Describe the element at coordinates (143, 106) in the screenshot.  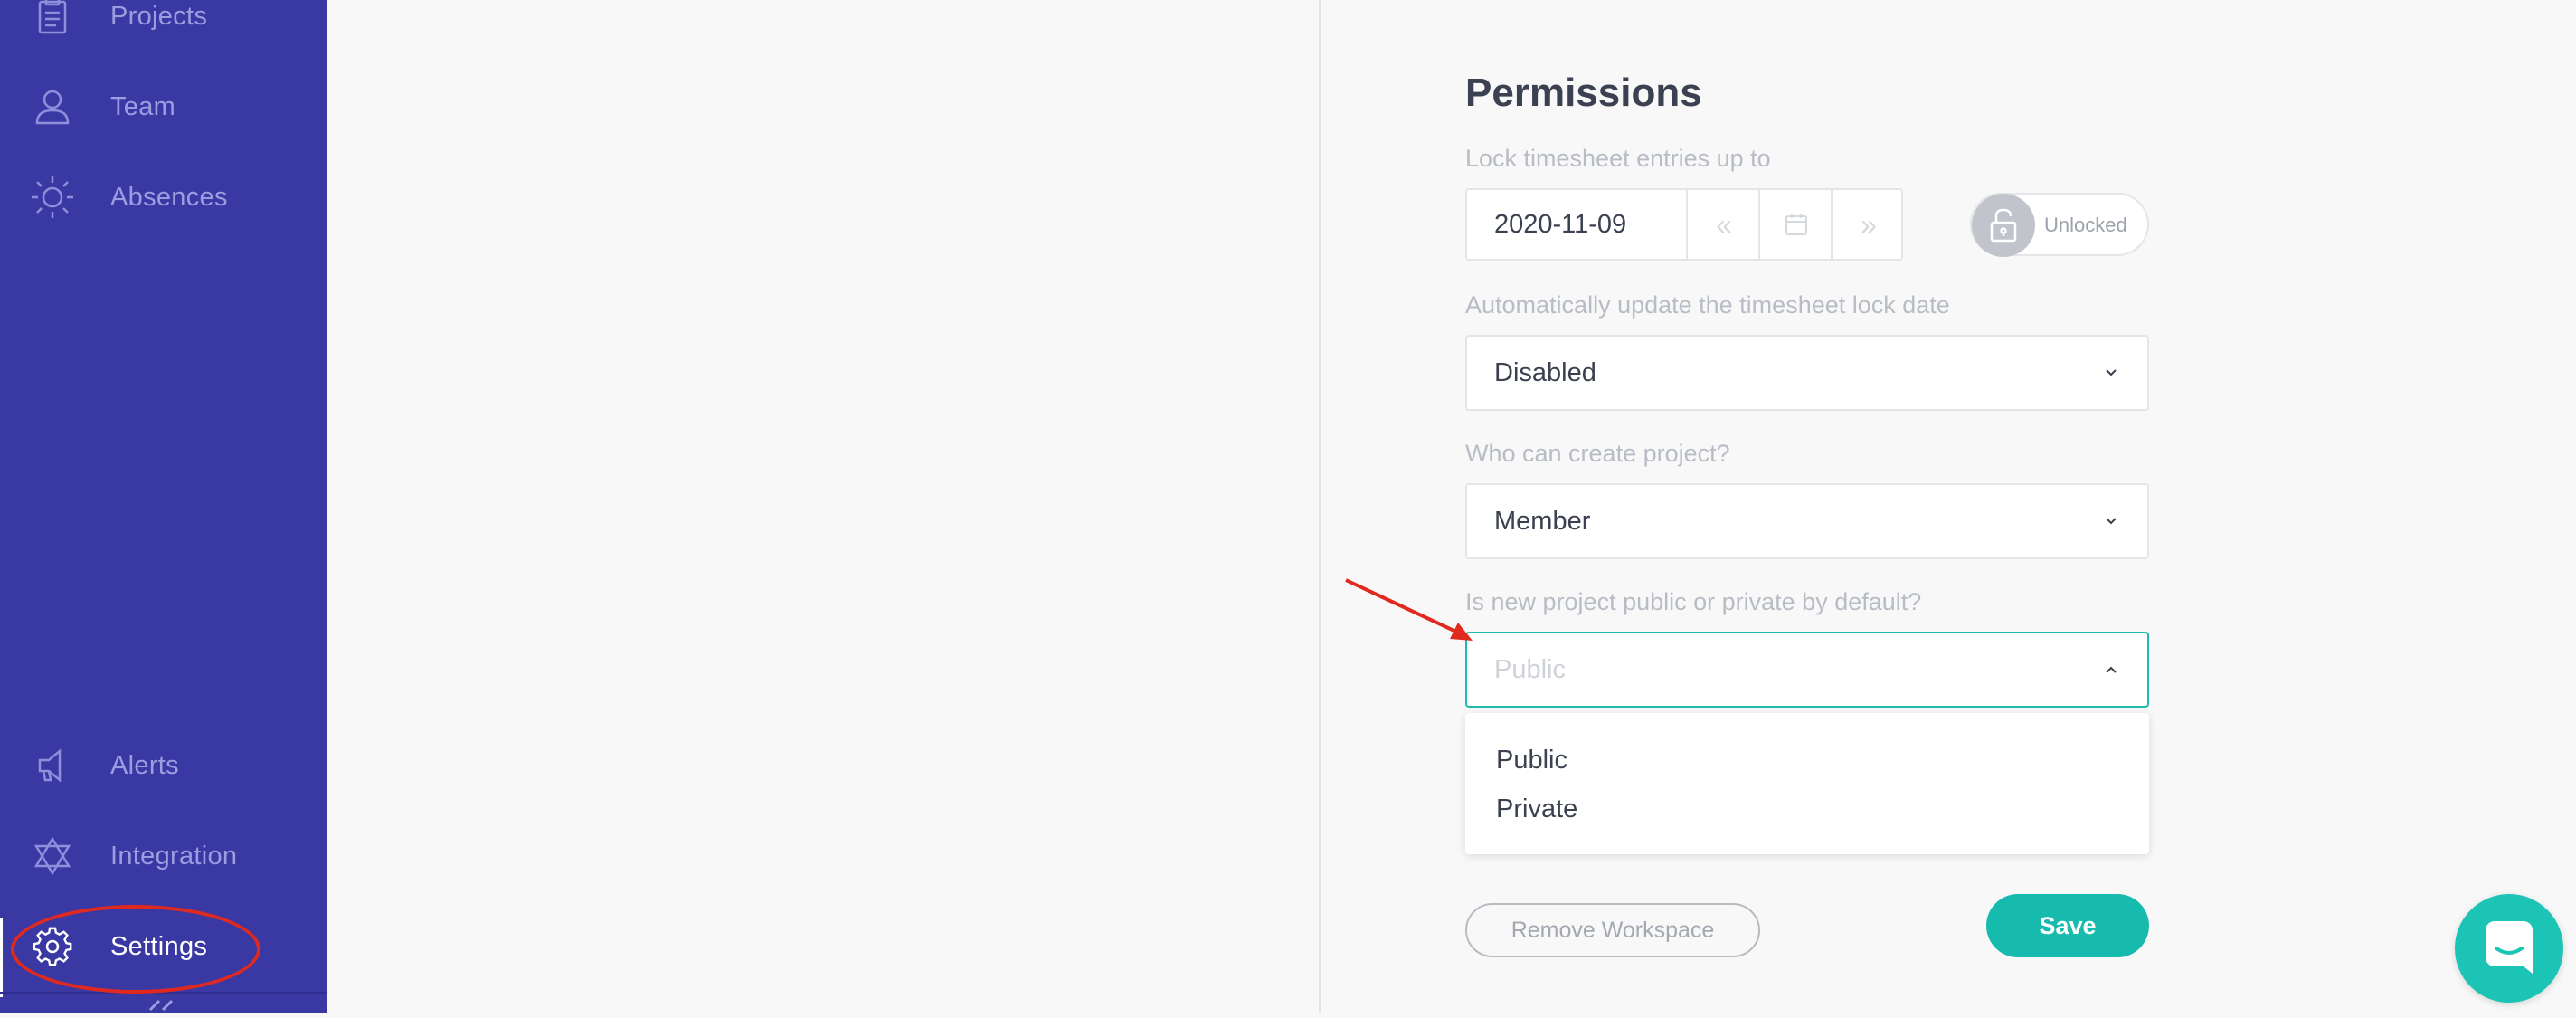
I see `sidebar-item-label: Team` at that location.